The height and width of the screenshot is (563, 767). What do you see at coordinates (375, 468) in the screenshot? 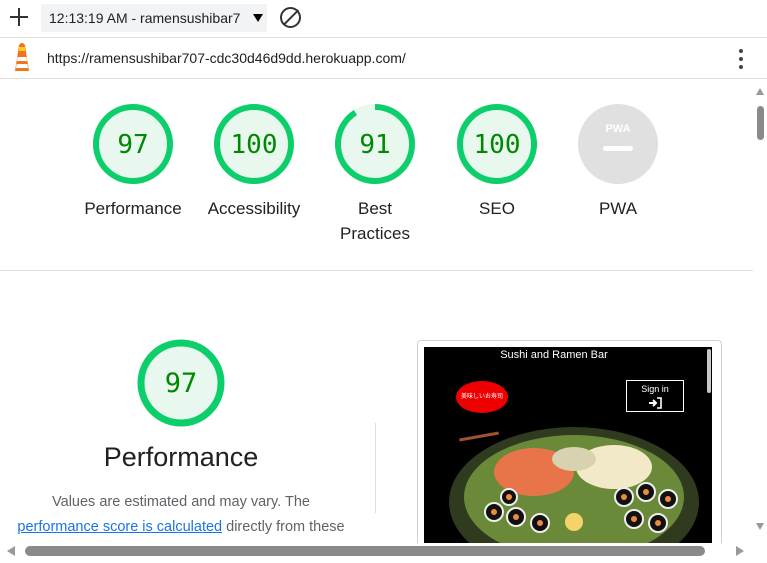
I see `section-divider-vertical` at bounding box center [375, 468].